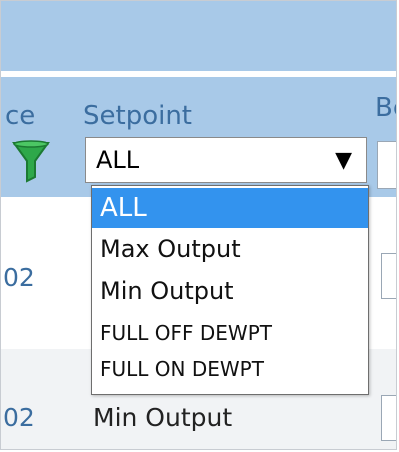 The height and width of the screenshot is (452, 399). I want to click on right-column-filter-input, so click(386, 165).